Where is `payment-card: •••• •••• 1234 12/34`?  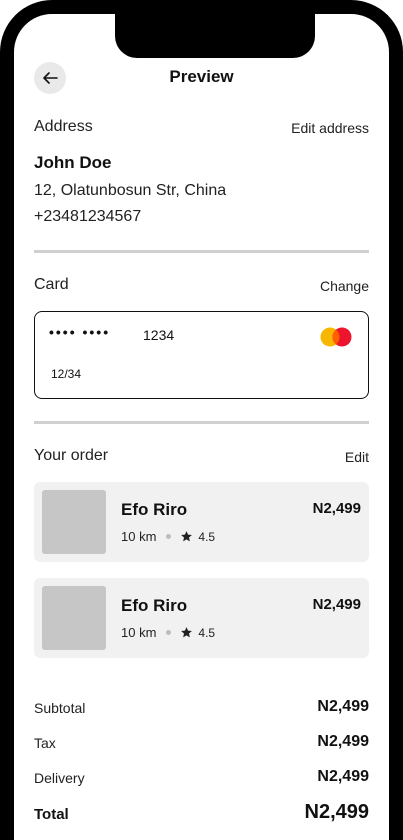 payment-card: •••• •••• 1234 12/34 is located at coordinates (201, 355).